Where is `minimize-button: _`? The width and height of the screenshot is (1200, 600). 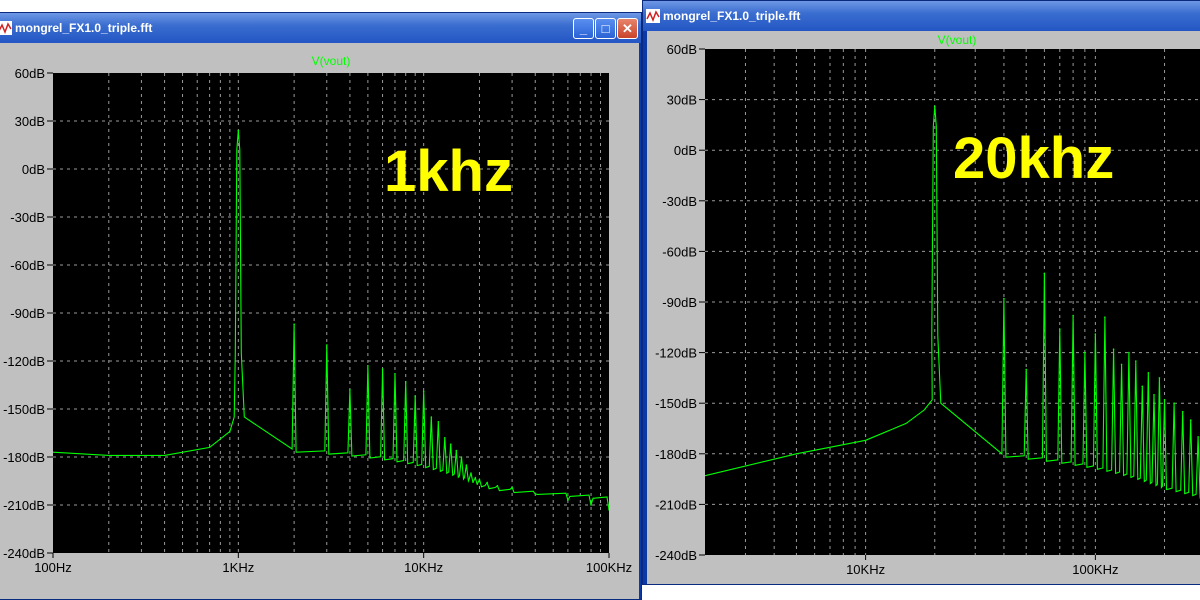 minimize-button: _ is located at coordinates (583, 28).